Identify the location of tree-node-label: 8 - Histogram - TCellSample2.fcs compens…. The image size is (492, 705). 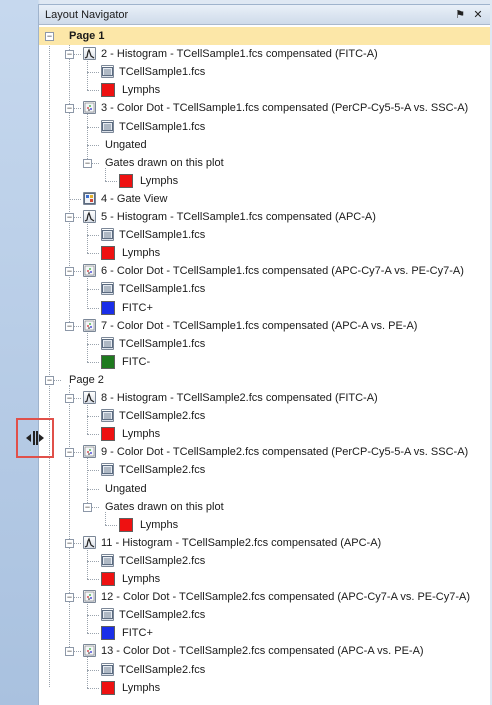
(239, 398).